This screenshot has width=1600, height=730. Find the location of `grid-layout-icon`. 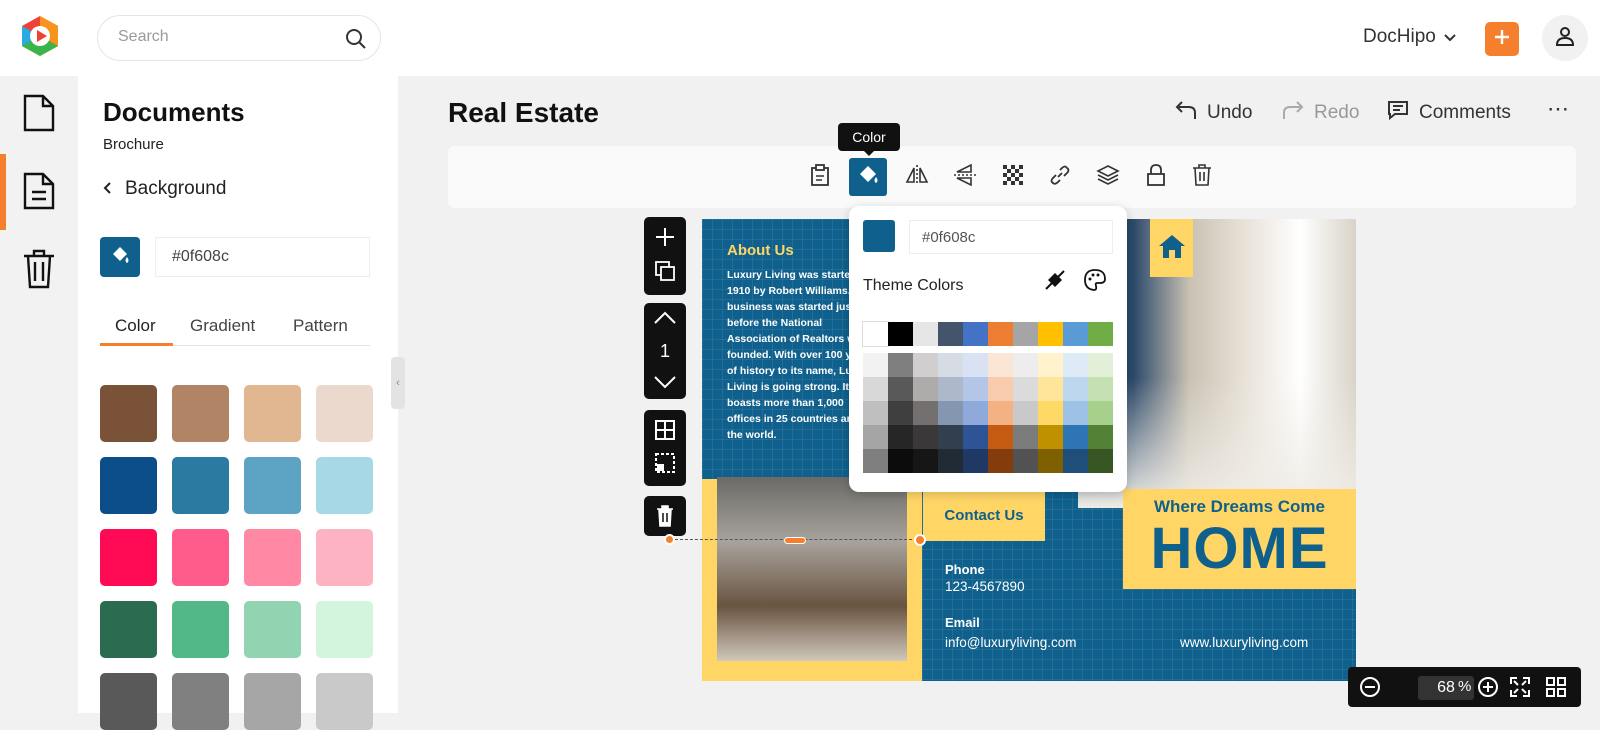

grid-layout-icon is located at coordinates (665, 432).